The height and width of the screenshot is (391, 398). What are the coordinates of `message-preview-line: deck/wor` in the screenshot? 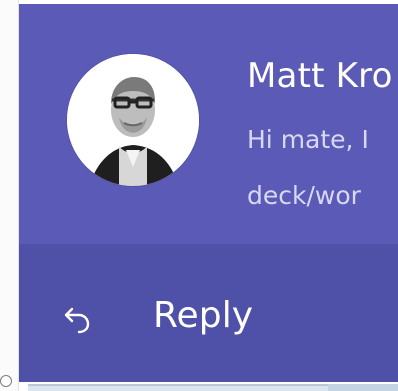 It's located at (304, 195).